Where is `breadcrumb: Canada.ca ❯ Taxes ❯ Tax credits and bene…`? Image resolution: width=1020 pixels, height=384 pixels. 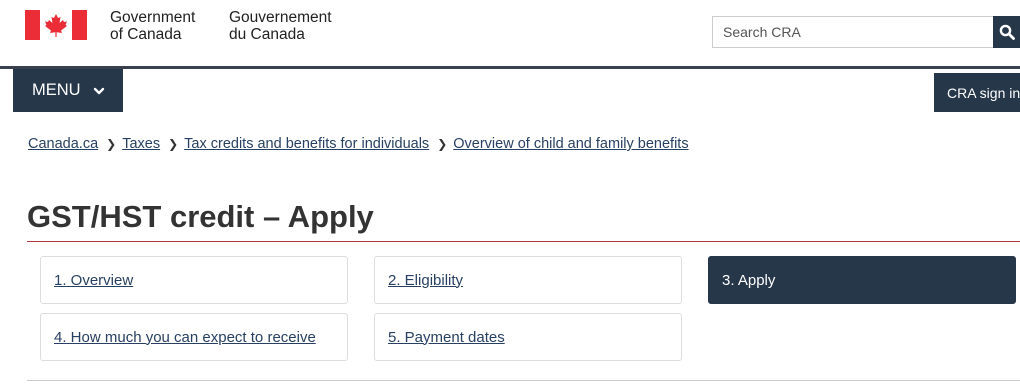 breadcrumb: Canada.ca ❯ Taxes ❯ Tax credits and bene… is located at coordinates (358, 144).